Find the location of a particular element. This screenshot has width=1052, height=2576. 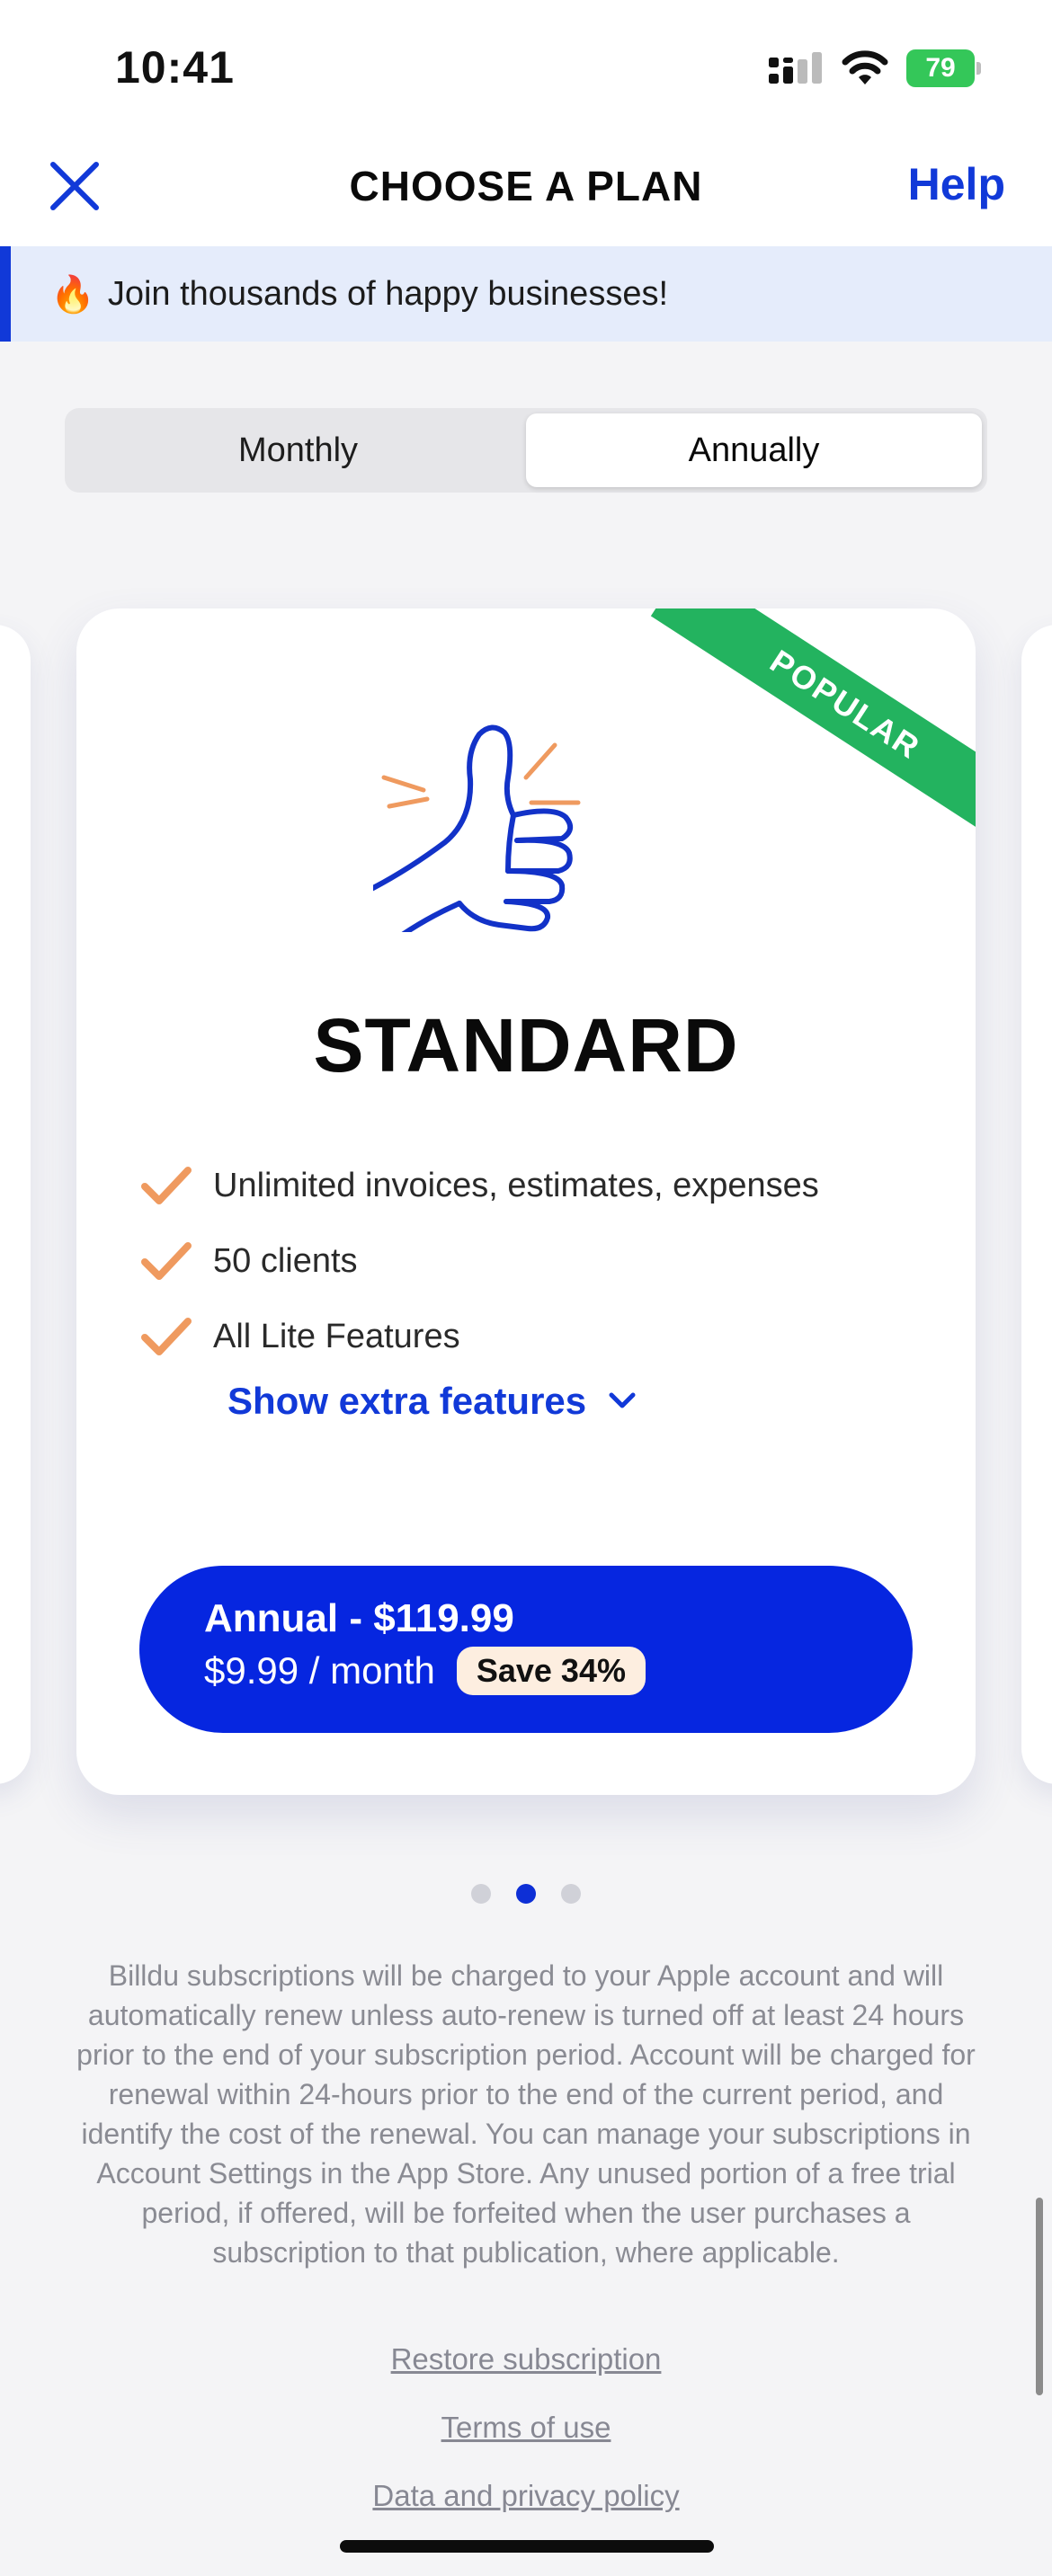

cellular-signal-icon is located at coordinates (795, 68).